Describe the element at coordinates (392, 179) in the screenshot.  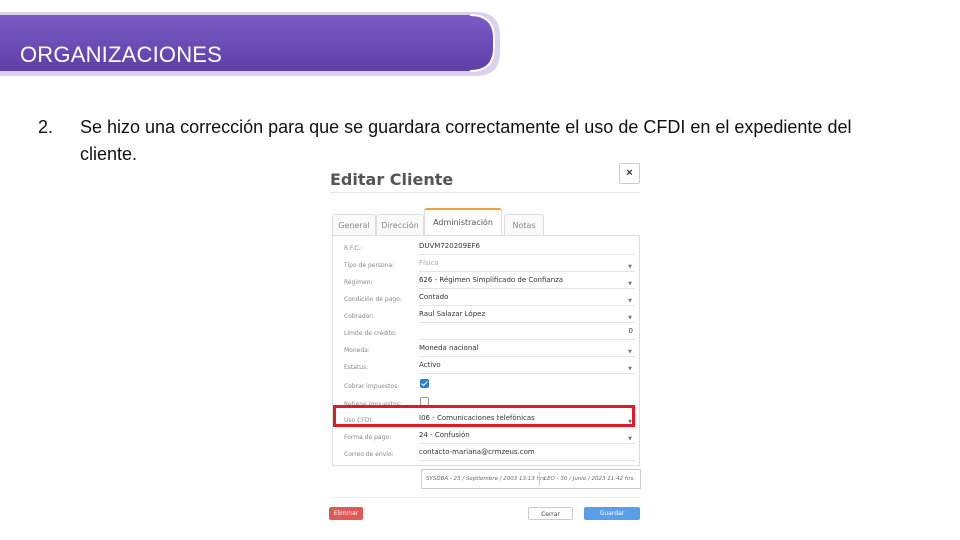
I see `modal-title: Editar Cliente` at that location.